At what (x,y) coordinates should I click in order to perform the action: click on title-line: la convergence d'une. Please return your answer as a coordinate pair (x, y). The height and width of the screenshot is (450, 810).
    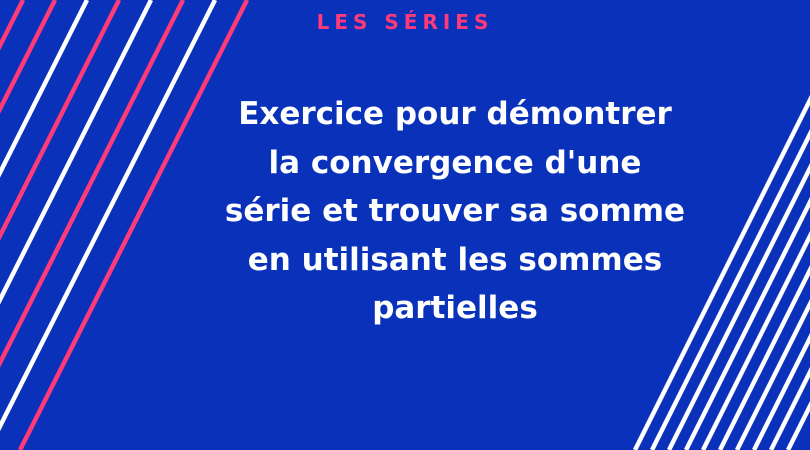
    Looking at the image, I should click on (455, 162).